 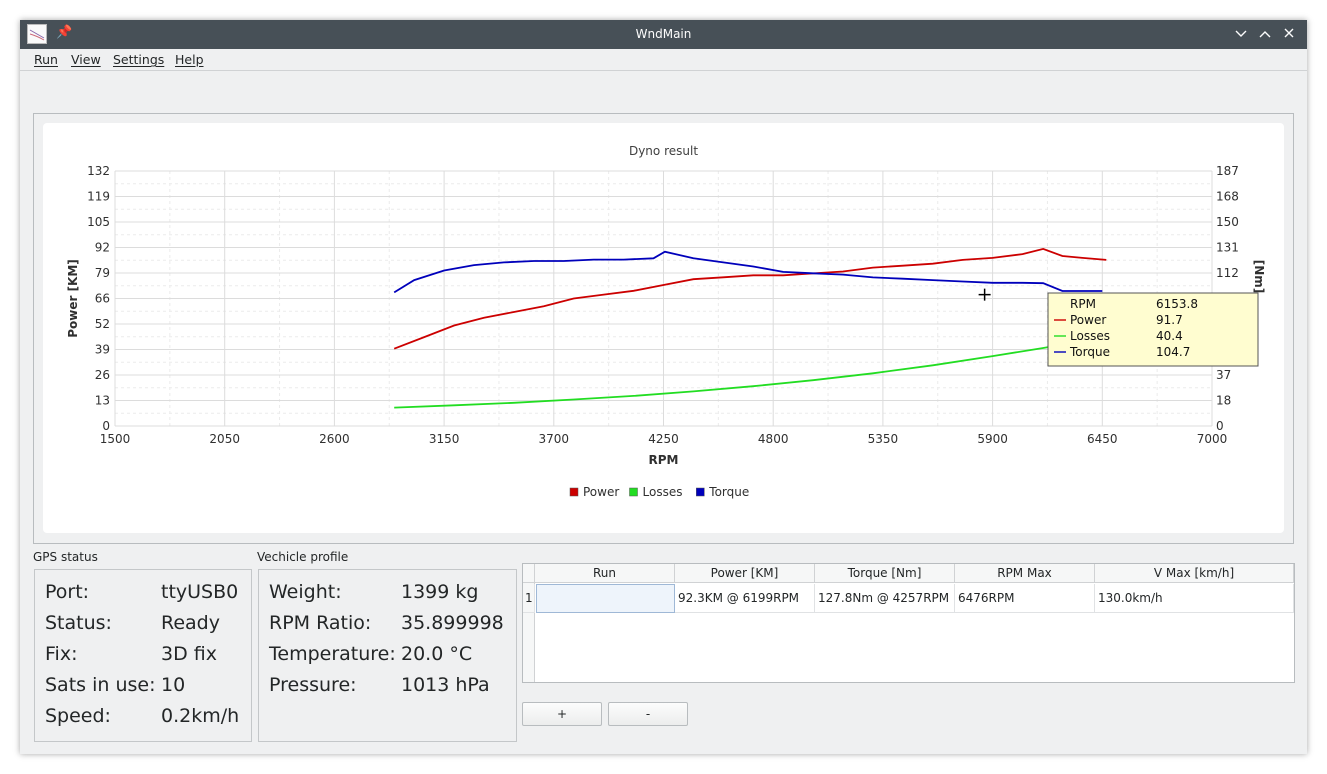 I want to click on y2-tick-label: 131, so click(x=1227, y=248).